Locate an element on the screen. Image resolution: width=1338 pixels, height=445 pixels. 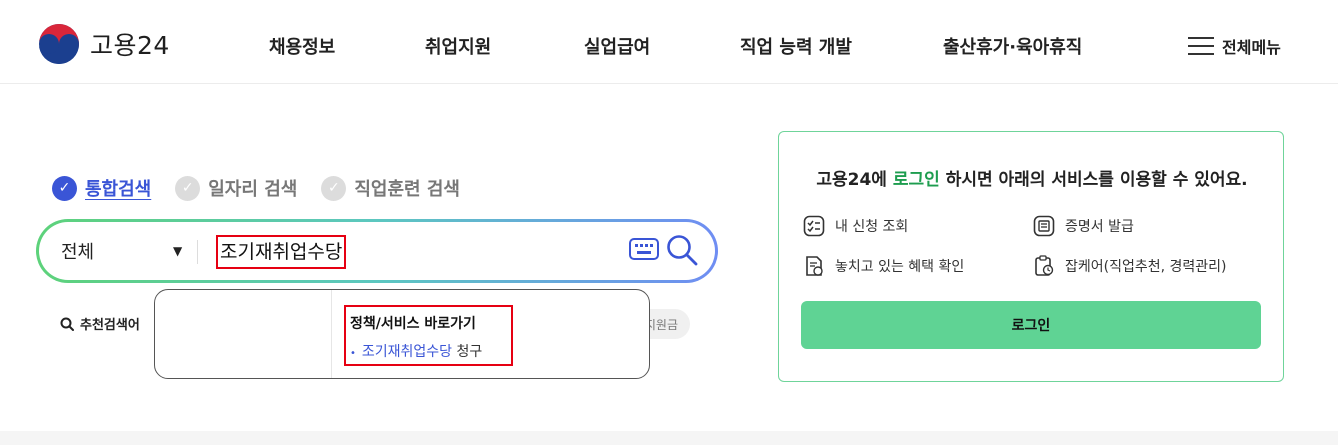
section-title: 정책/서비스 바로가기 is located at coordinates (413, 324).